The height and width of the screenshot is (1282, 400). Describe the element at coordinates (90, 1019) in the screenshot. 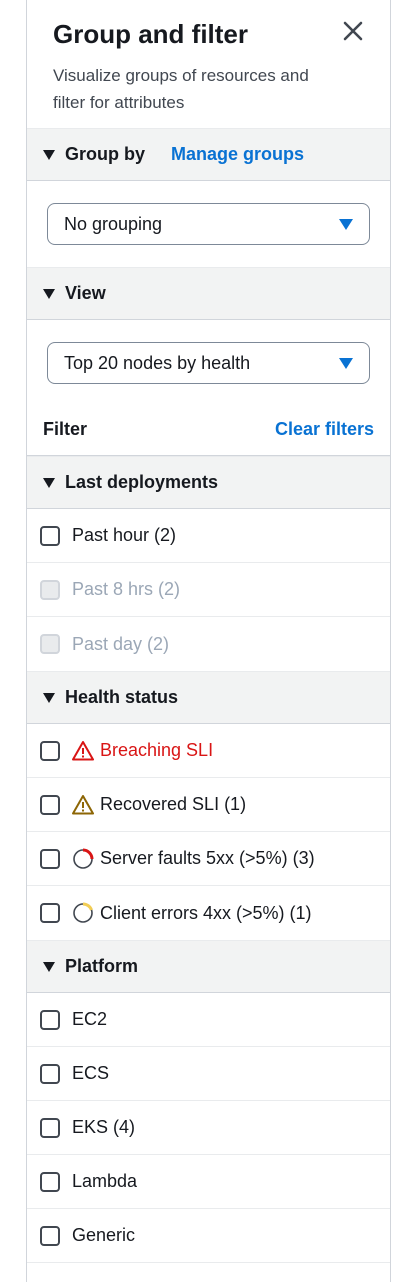

I see `option-label: EC2` at that location.